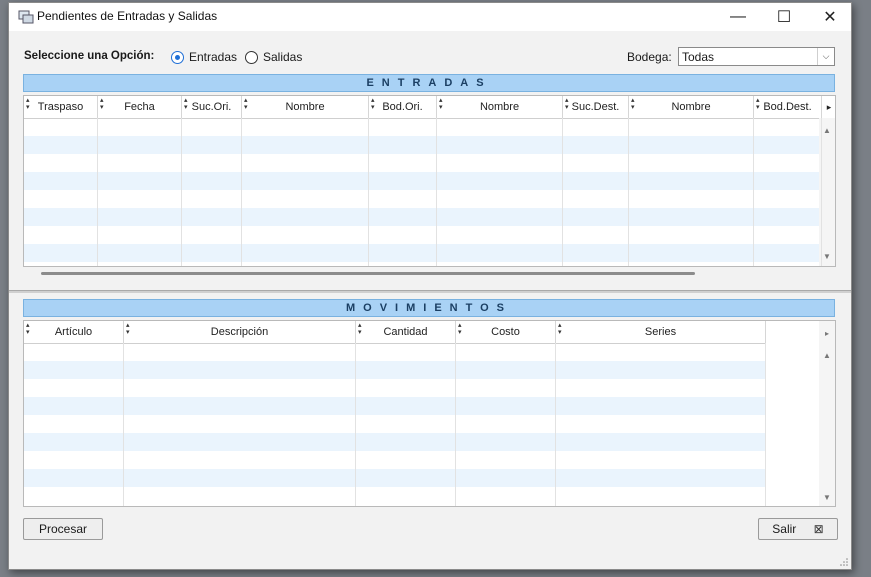 The image size is (871, 577). I want to click on column-label: Suc.Dest., so click(595, 107).